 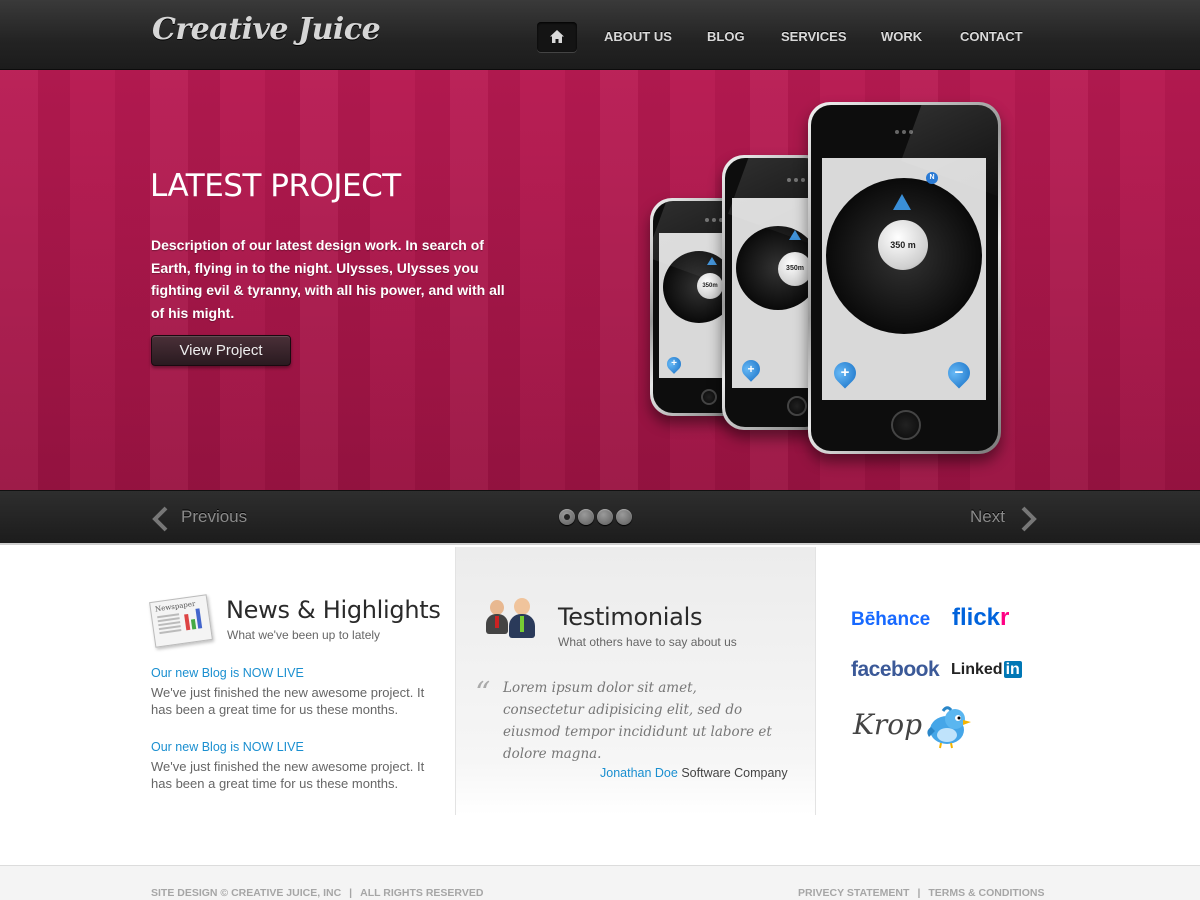 What do you see at coordinates (638, 36) in the screenshot?
I see `nav-about-us: ABOUT US` at bounding box center [638, 36].